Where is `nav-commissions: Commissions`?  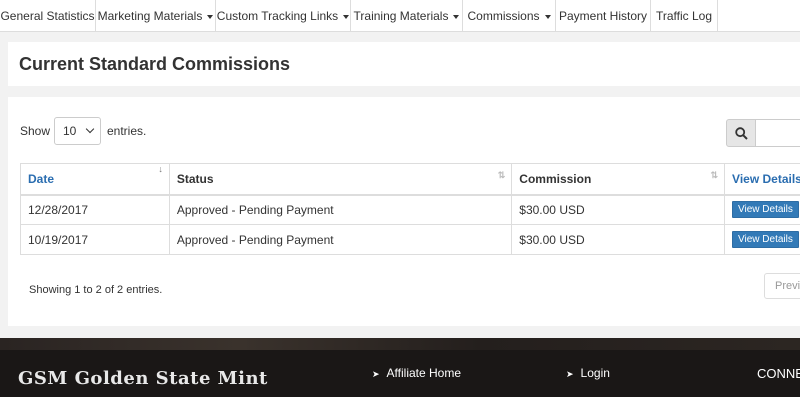 nav-commissions: Commissions is located at coordinates (509, 16).